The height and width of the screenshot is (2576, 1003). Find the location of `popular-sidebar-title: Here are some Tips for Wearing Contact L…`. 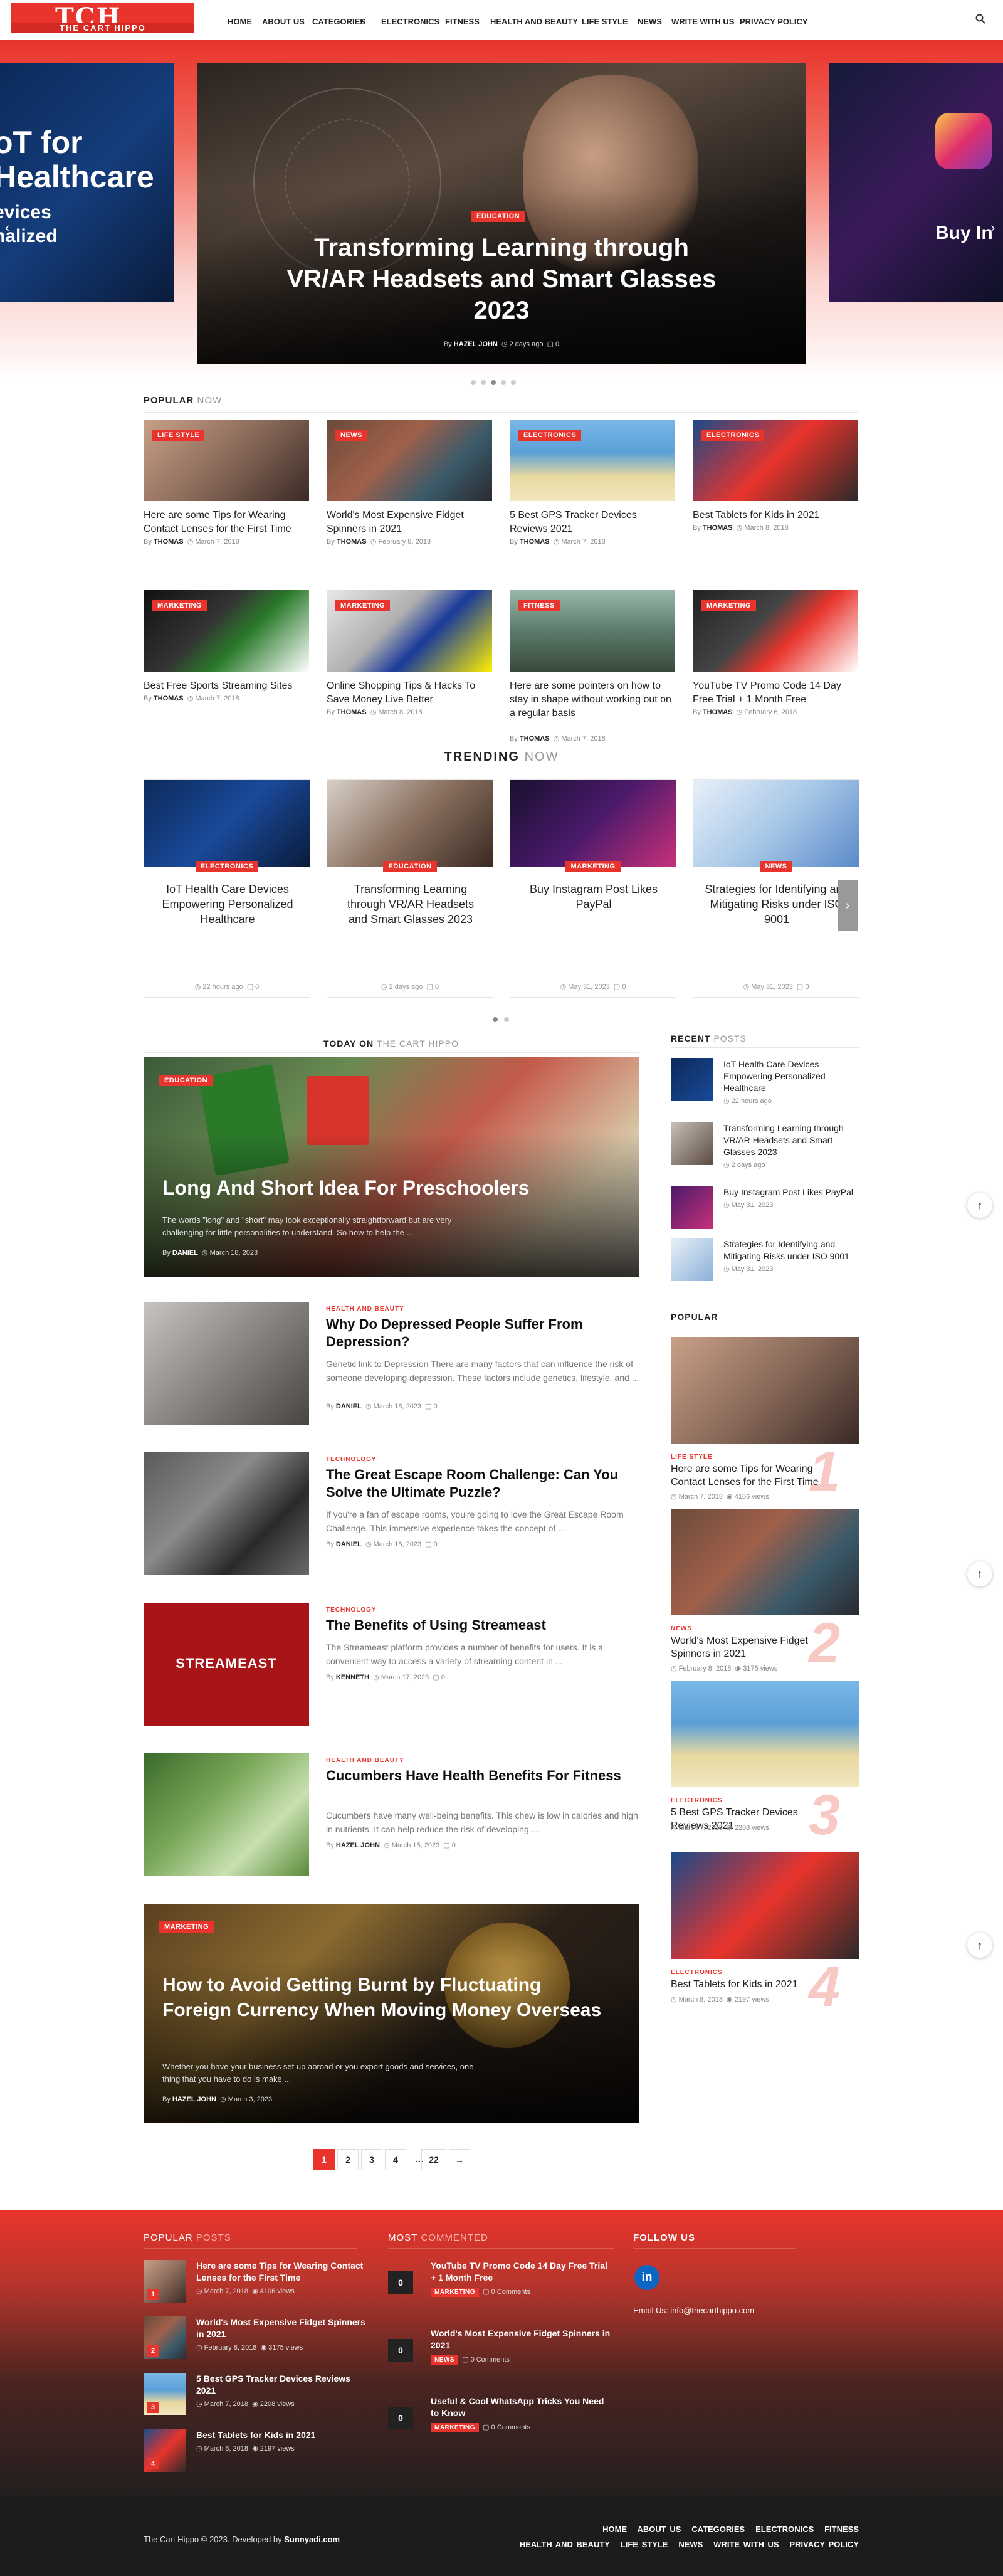

popular-sidebar-title: Here are some Tips for Wearing Contact L… is located at coordinates (752, 1476).